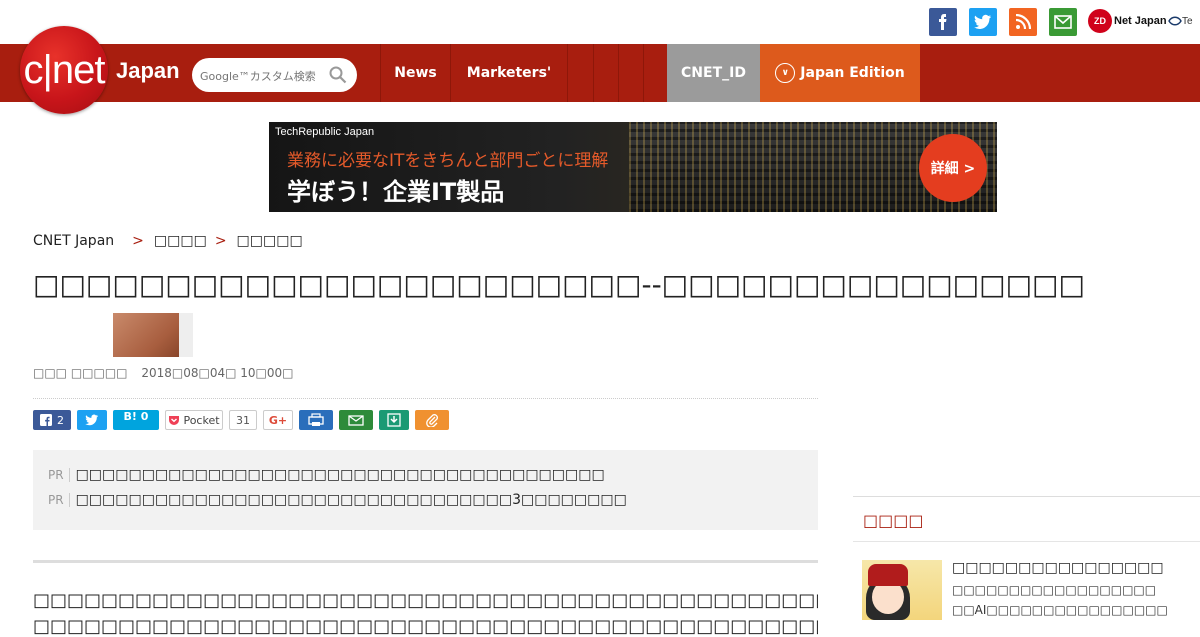 This screenshot has height=637, width=1200. Describe the element at coordinates (278, 420) in the screenshot. I see `google-plus-button: G+` at that location.